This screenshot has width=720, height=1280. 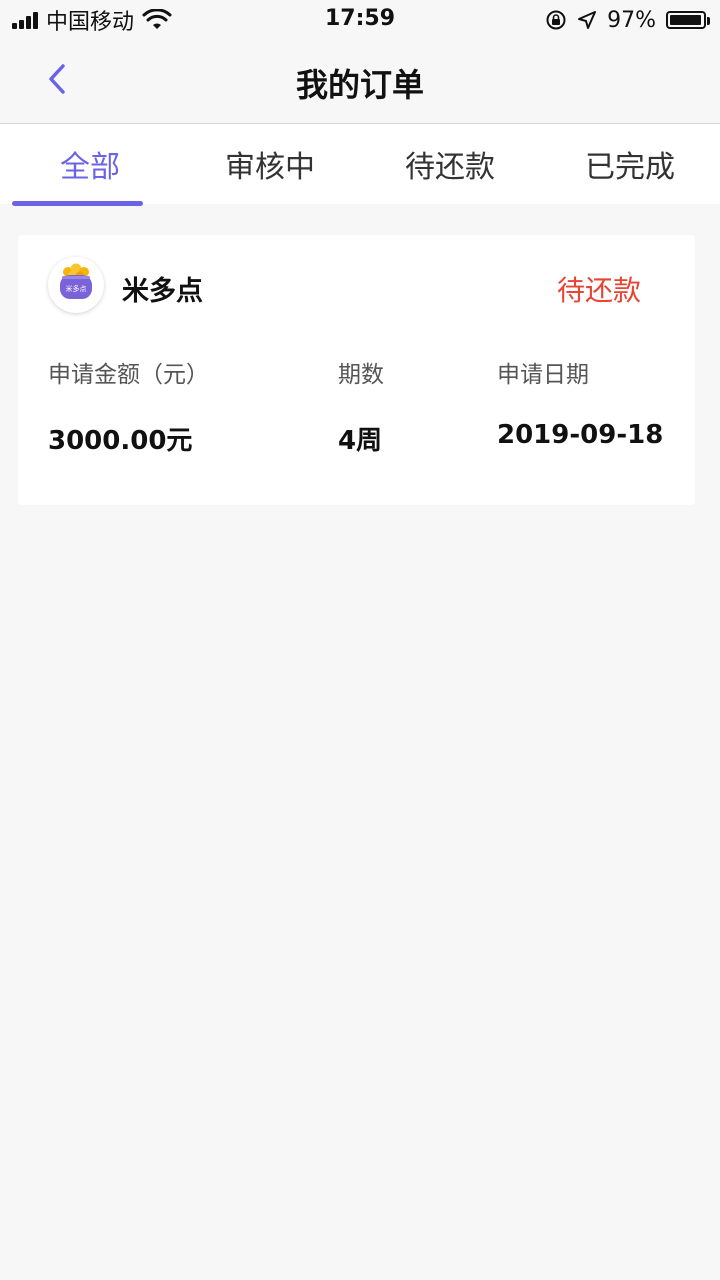 What do you see at coordinates (630, 164) in the screenshot?
I see `tab-completed: 已完成` at bounding box center [630, 164].